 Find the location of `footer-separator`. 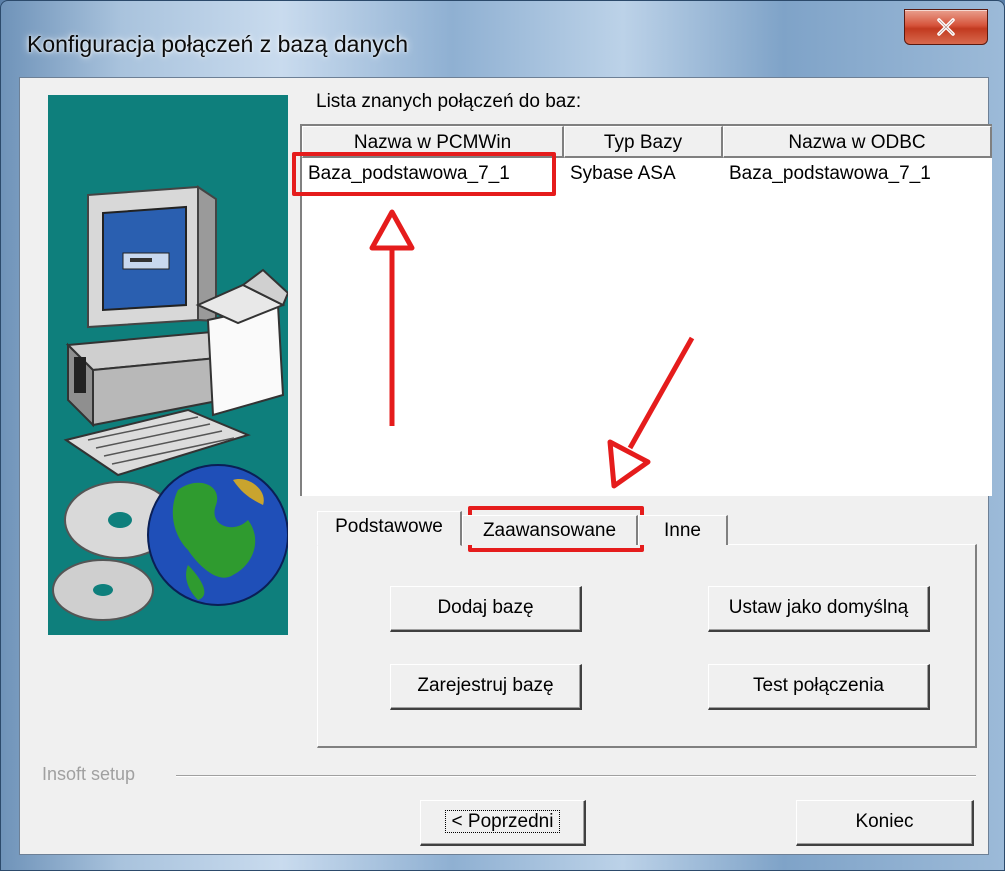

footer-separator is located at coordinates (576, 776).